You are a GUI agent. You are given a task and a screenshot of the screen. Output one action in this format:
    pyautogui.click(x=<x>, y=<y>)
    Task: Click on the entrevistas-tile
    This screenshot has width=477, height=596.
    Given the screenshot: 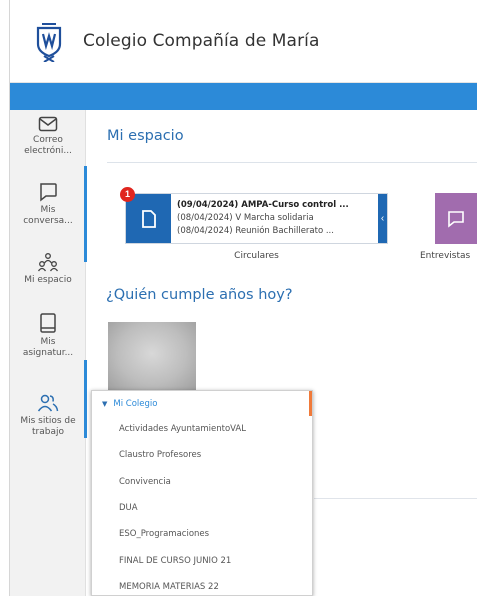 What is the action you would take?
    pyautogui.click(x=456, y=218)
    